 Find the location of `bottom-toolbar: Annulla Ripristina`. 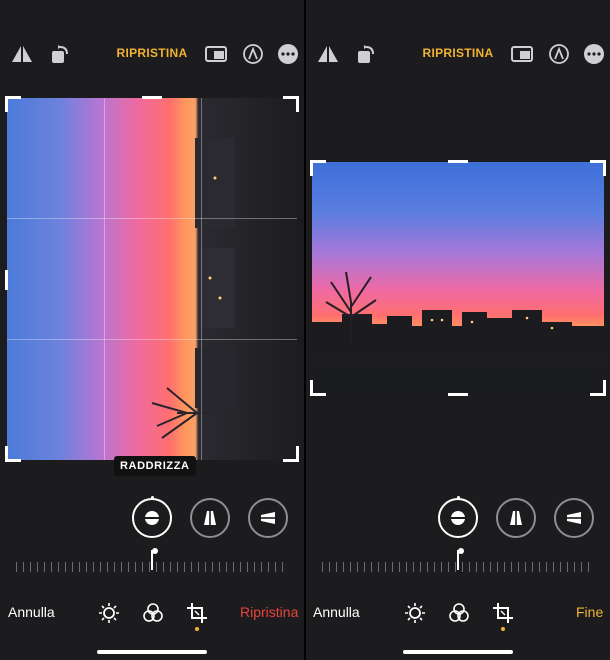

bottom-toolbar: Annulla Ripristina is located at coordinates (152, 615).